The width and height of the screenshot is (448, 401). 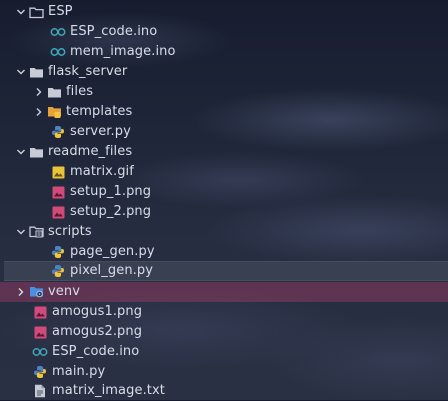 What do you see at coordinates (102, 171) in the screenshot?
I see `tree-item-label: matrix.gif` at bounding box center [102, 171].